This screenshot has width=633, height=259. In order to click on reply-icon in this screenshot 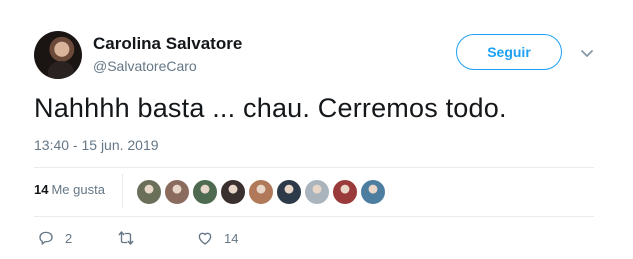, I will do `click(46, 238)`.